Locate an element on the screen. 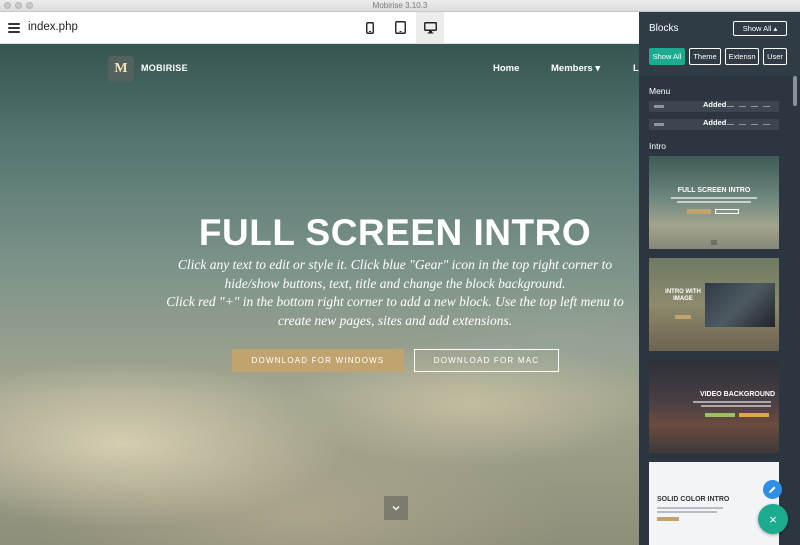 The height and width of the screenshot is (545, 800). tablet-view-button is located at coordinates (400, 27).